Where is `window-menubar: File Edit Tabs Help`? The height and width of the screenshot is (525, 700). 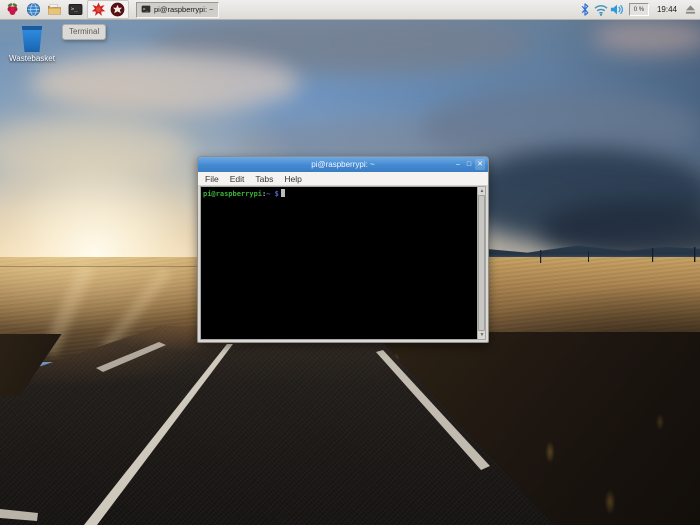 window-menubar: File Edit Tabs Help is located at coordinates (343, 179).